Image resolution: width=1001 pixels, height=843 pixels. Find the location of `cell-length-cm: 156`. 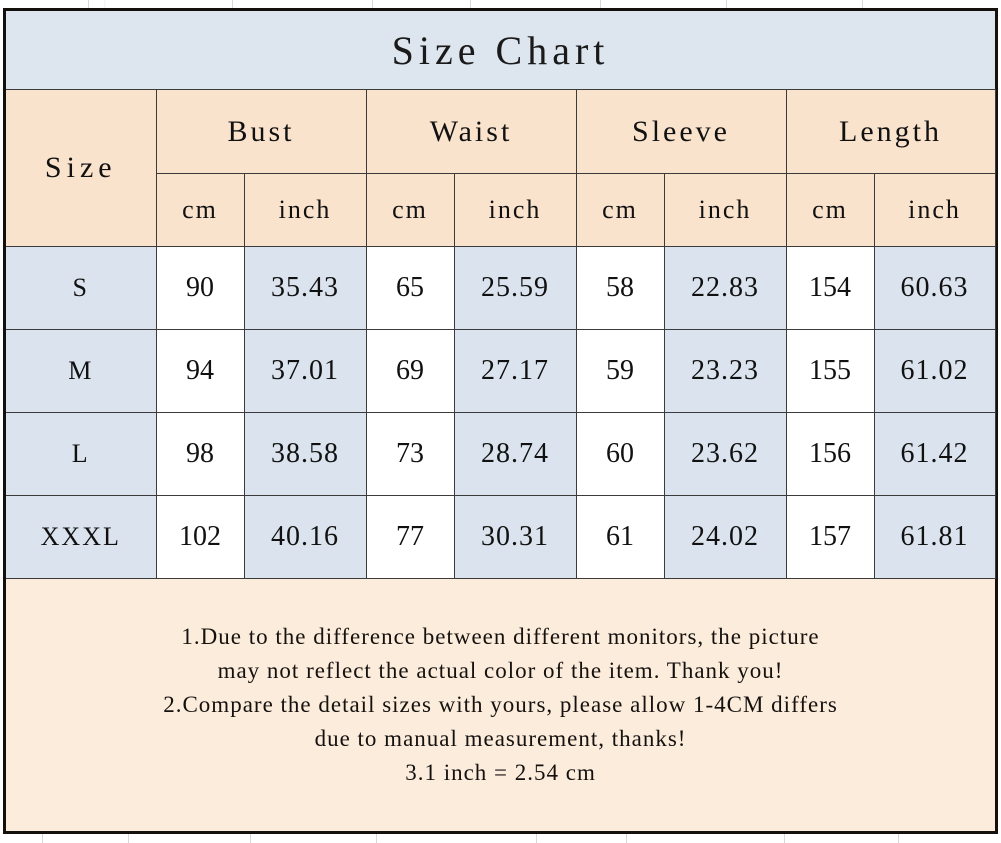

cell-length-cm: 156 is located at coordinates (830, 454).